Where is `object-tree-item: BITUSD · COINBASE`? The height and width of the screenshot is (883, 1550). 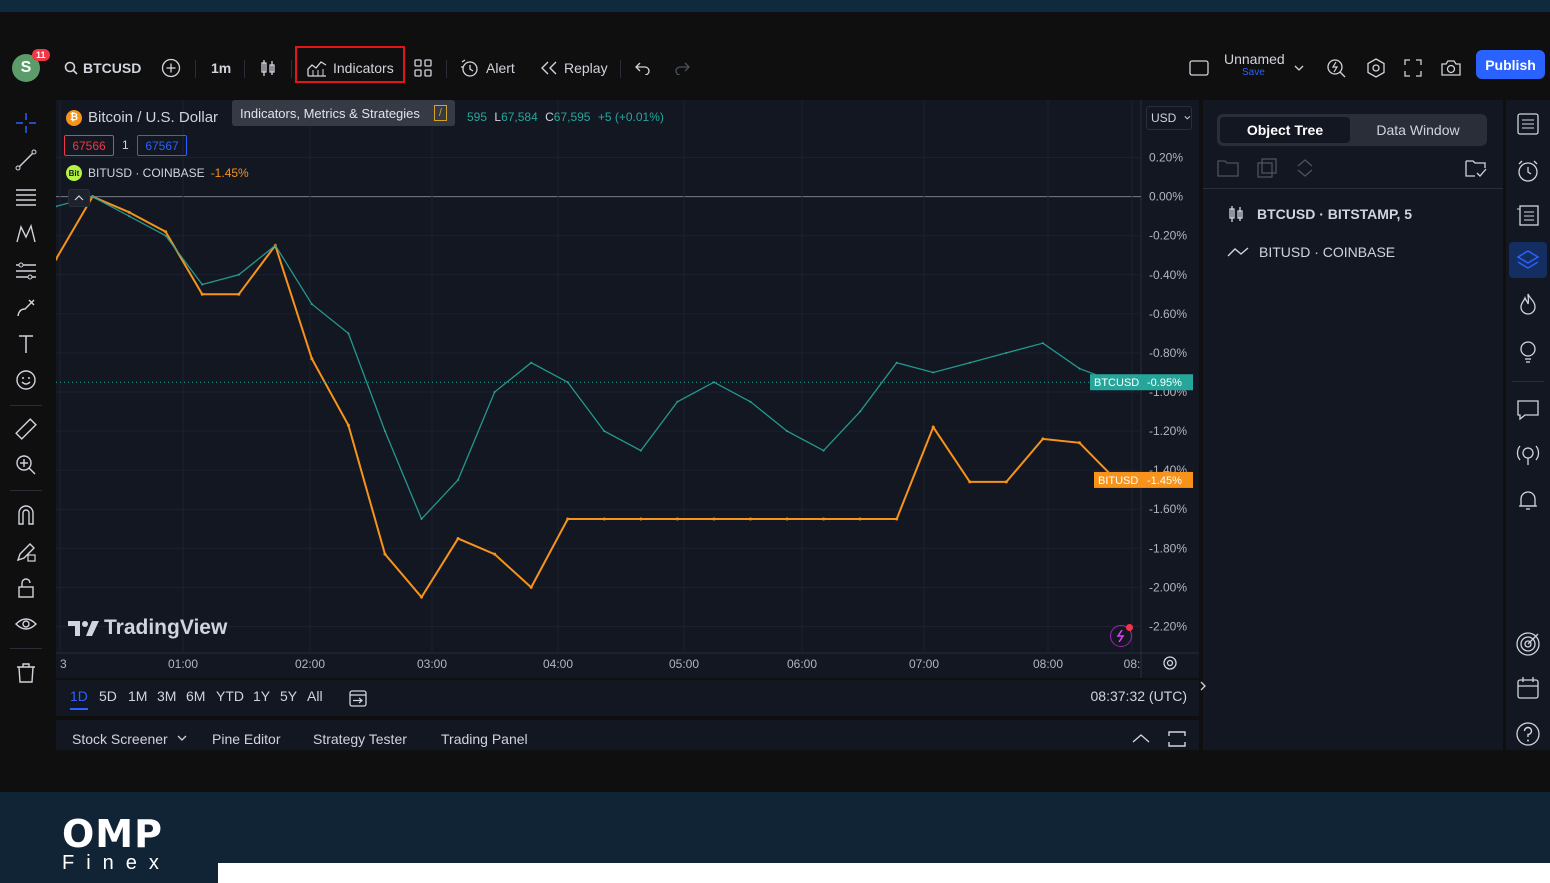
object-tree-item: BITUSD · COINBASE is located at coordinates (1311, 252).